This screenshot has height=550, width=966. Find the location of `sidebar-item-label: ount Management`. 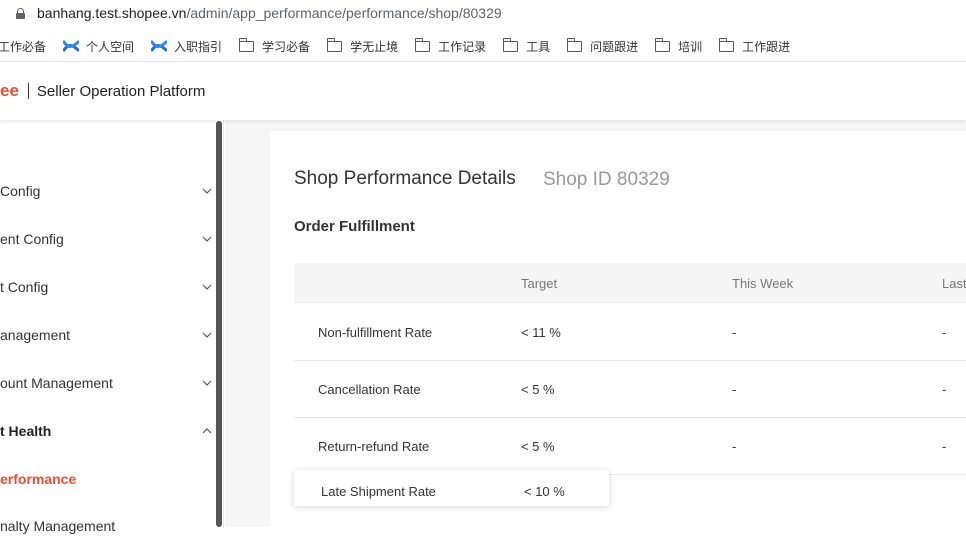

sidebar-item-label: ount Management is located at coordinates (56, 383).